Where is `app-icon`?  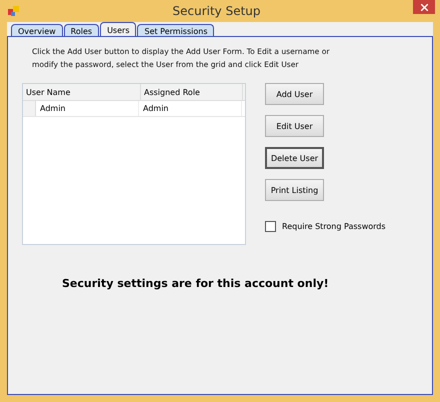 app-icon is located at coordinates (14, 11).